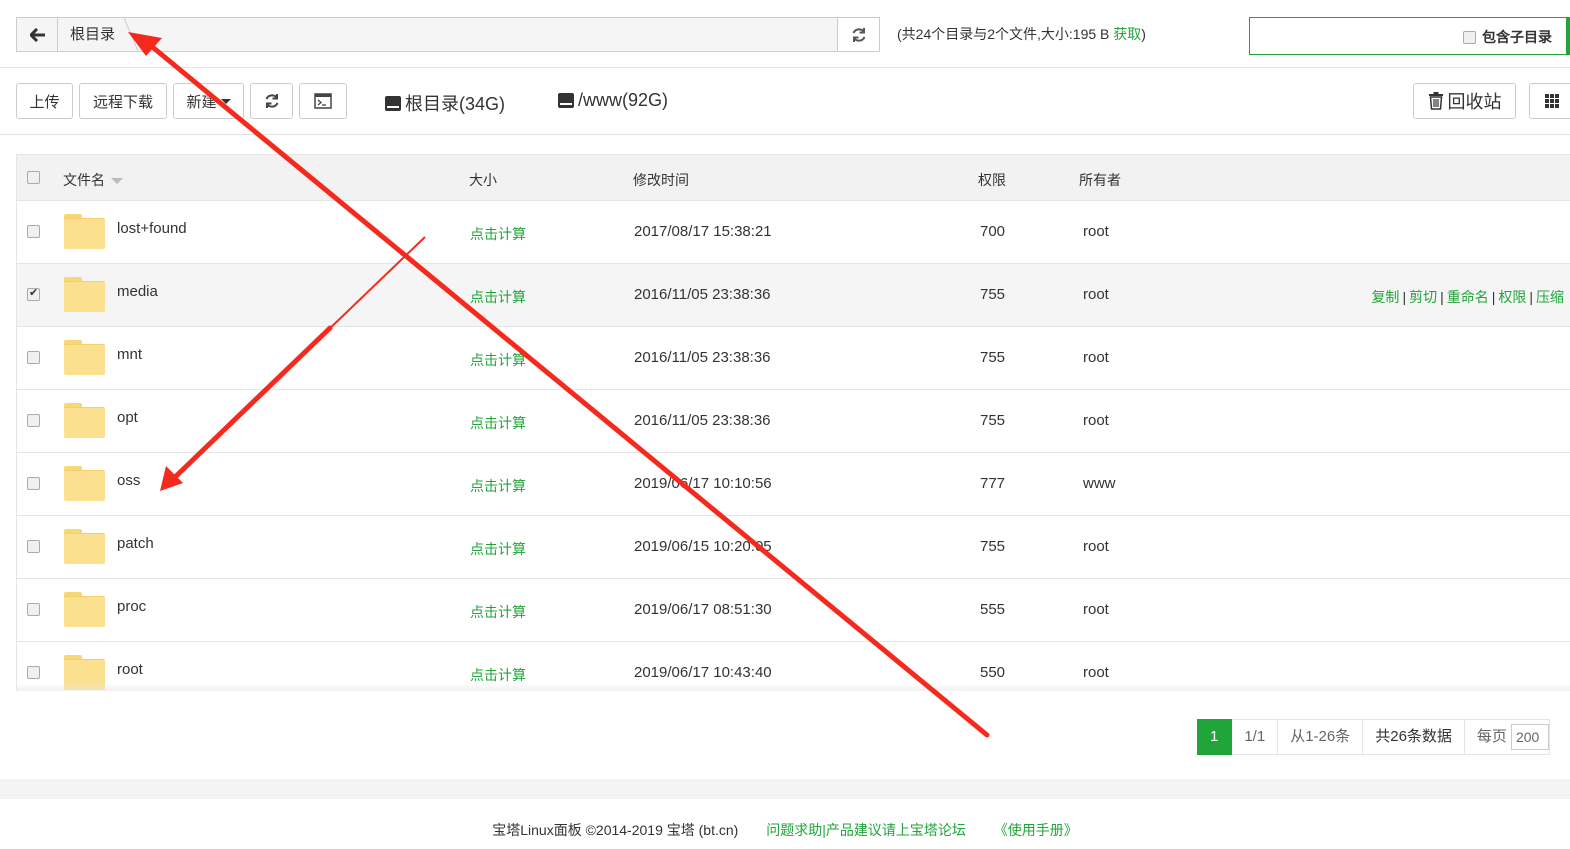 Image resolution: width=1570 pixels, height=849 pixels. I want to click on path-bar: 根目录 (共24个目录与2个文件,大小:195 B 获取) 包含子目录, so click(785, 34).